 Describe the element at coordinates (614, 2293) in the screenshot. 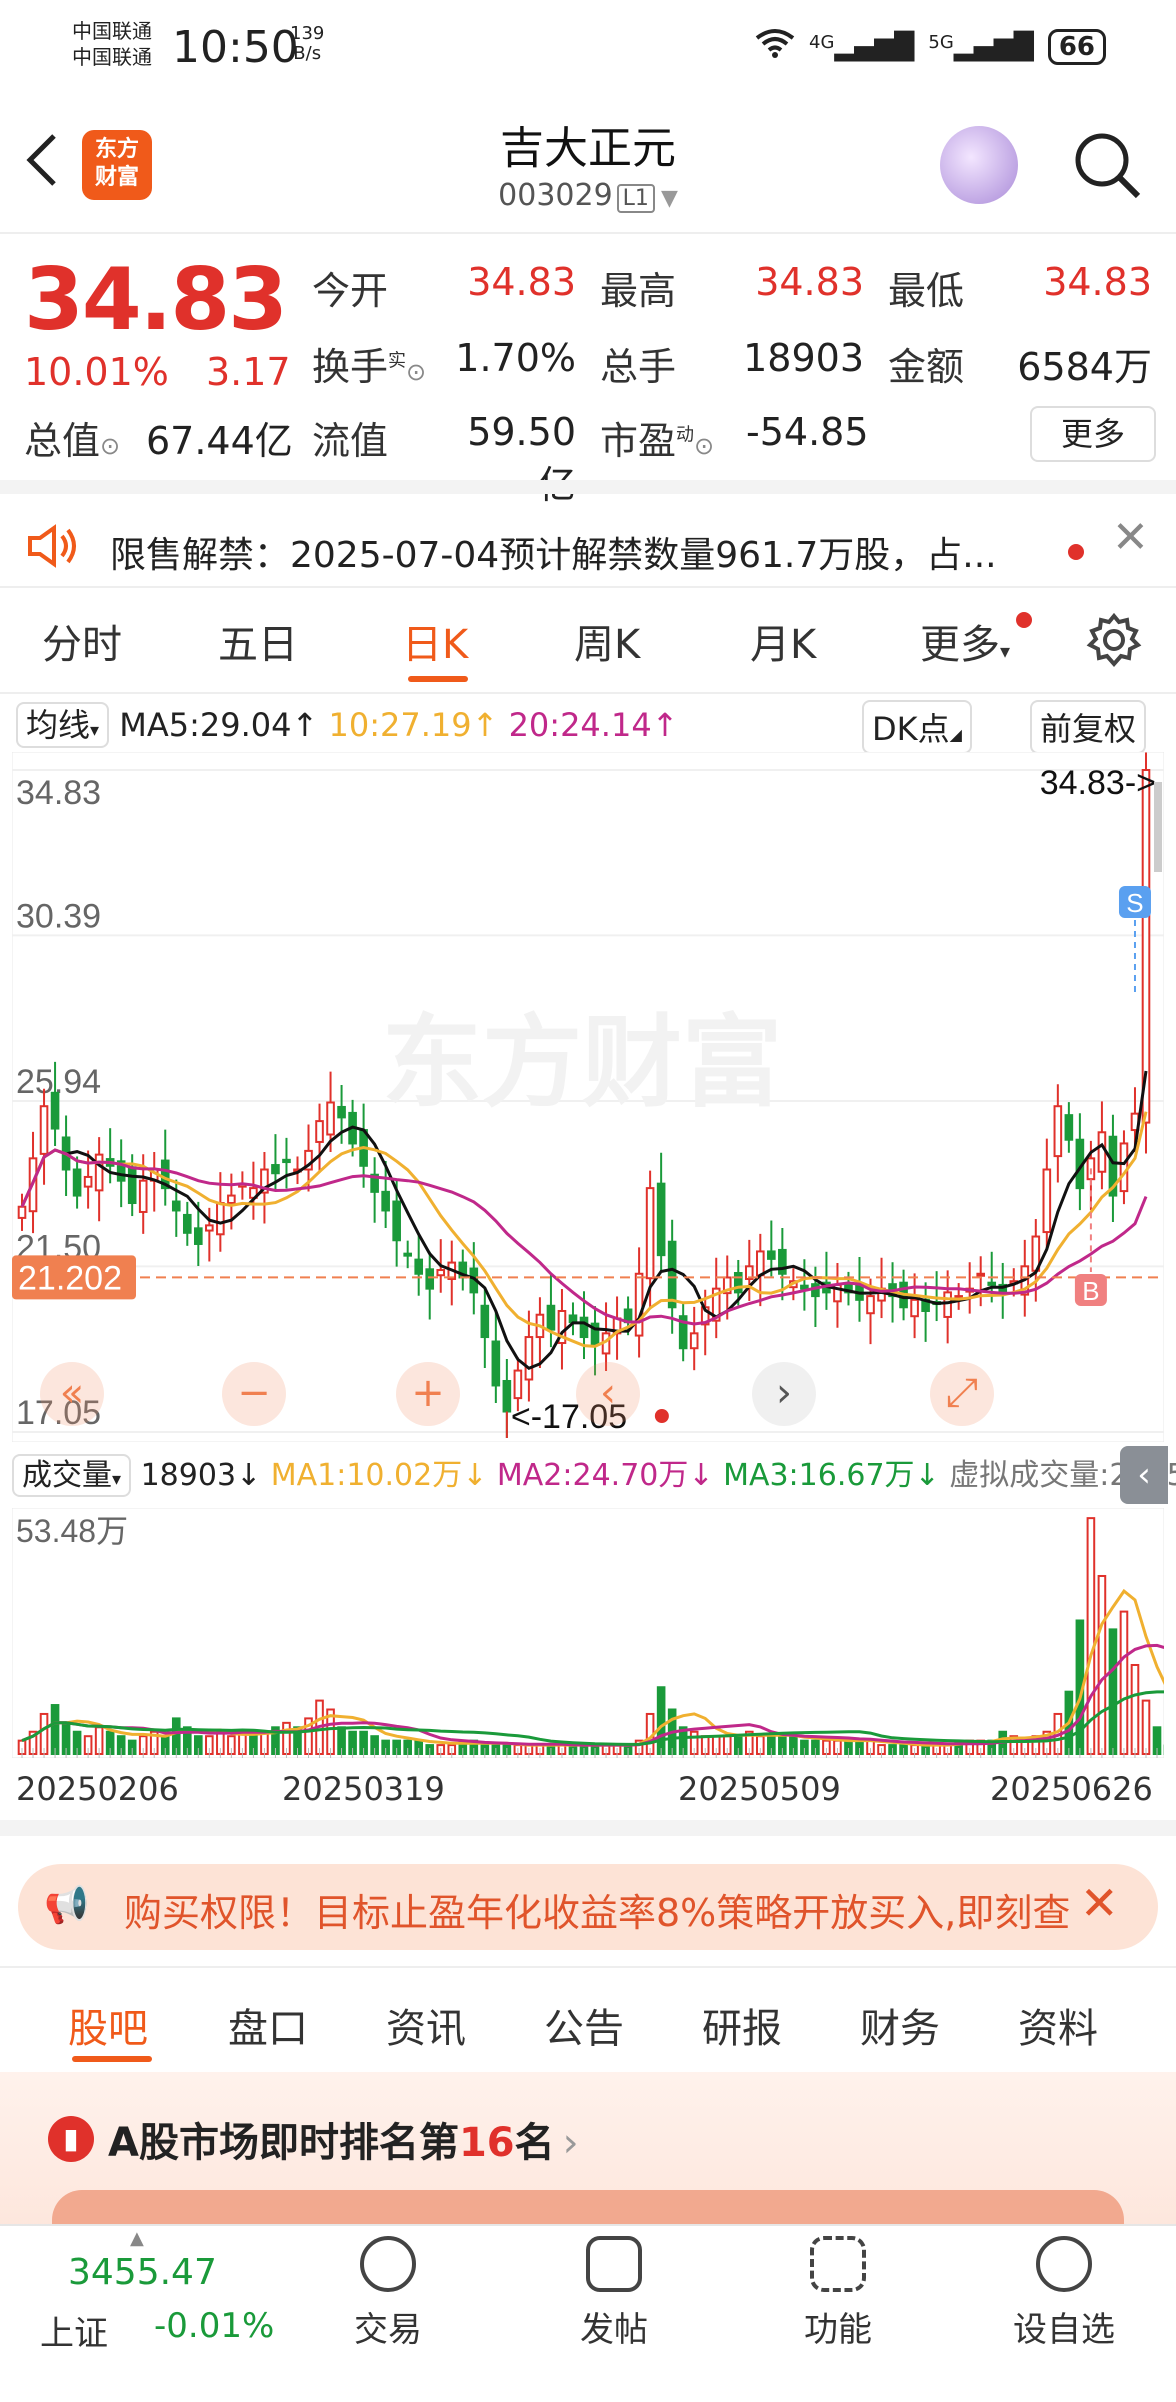

I see `nav-post: 发帖` at that location.